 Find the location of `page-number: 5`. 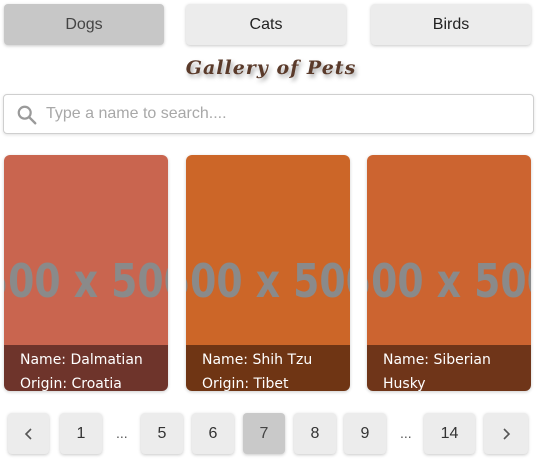

page-number: 5 is located at coordinates (162, 433).